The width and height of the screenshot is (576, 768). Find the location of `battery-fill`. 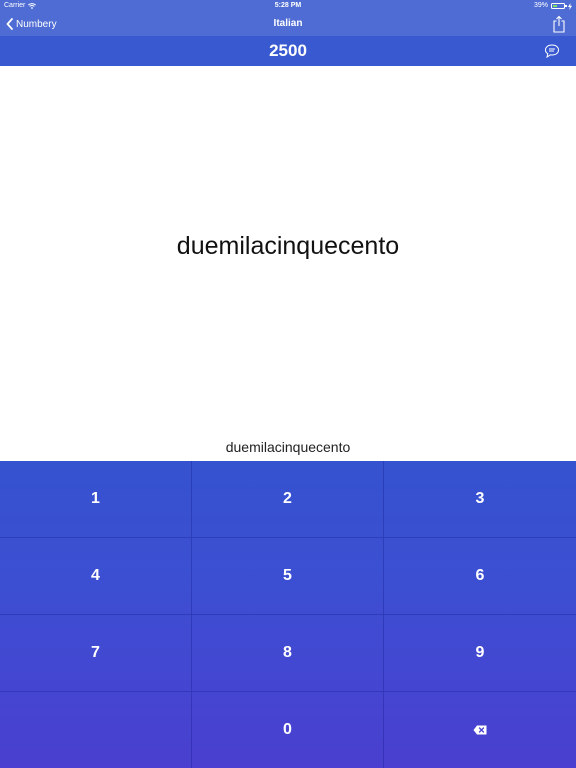

battery-fill is located at coordinates (555, 6).